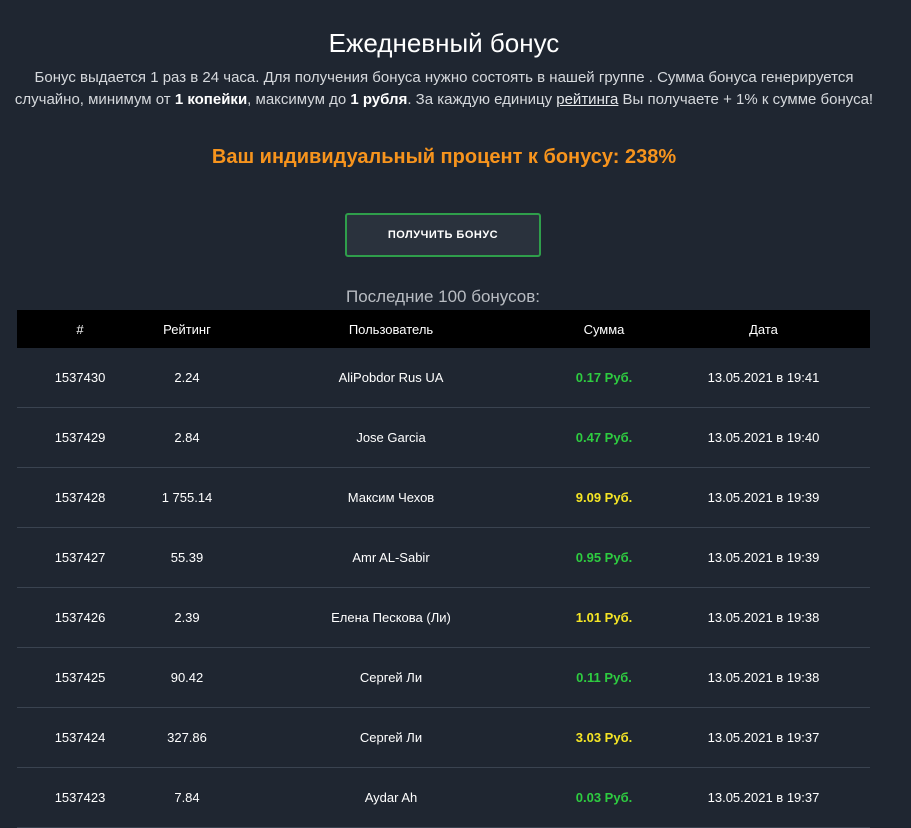 The width and height of the screenshot is (911, 828). Describe the element at coordinates (299, 99) in the screenshot. I see `desc-text-2: , максимум до` at that location.